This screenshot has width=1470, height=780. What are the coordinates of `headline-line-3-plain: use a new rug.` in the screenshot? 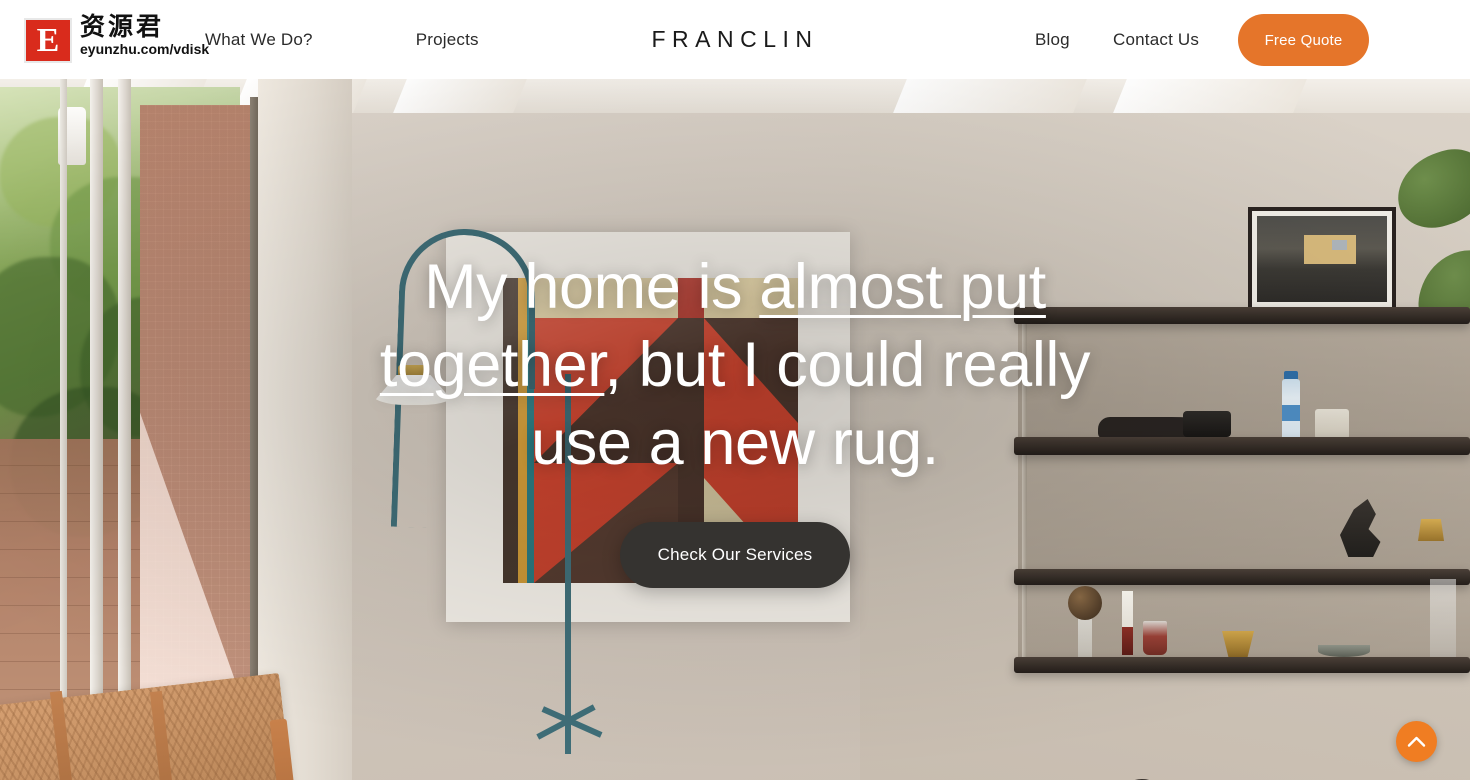 It's located at (735, 442).